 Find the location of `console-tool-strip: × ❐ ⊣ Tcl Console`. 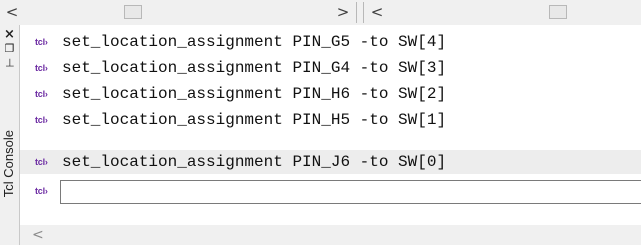

console-tool-strip: × ❐ ⊣ Tcl Console is located at coordinates (10, 135).